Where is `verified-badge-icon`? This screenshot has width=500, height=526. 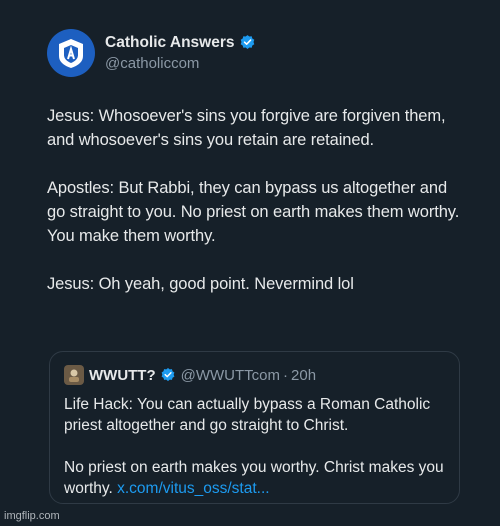
verified-badge-icon is located at coordinates (247, 42).